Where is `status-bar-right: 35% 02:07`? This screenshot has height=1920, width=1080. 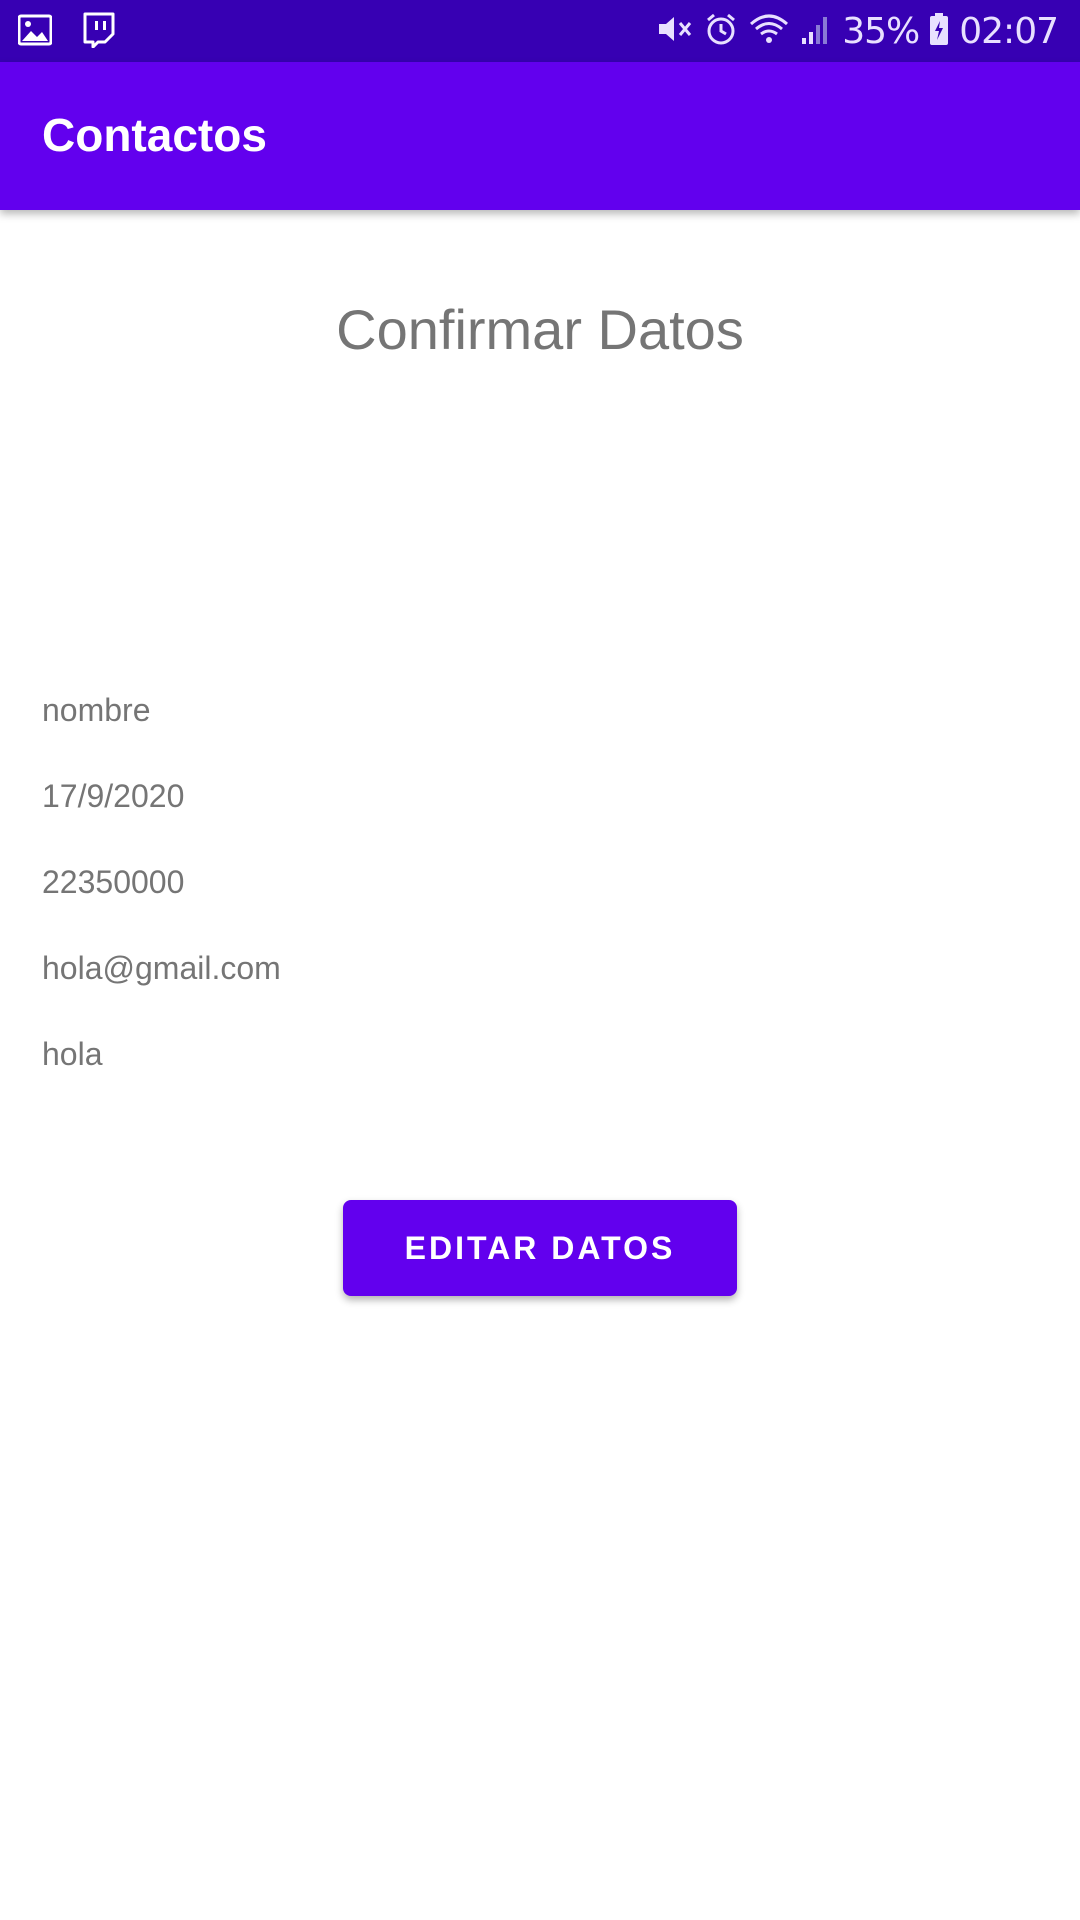
status-bar-right: 35% 02:07 is located at coordinates (857, 31).